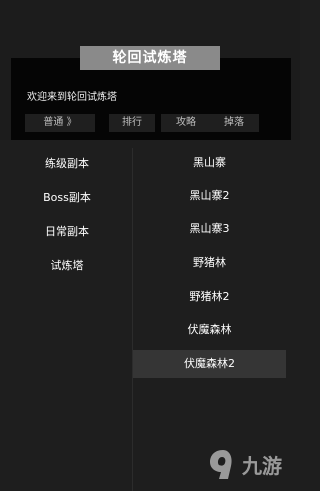  Describe the element at coordinates (67, 164) in the screenshot. I see `category-item-leveling: 练级副本` at that location.